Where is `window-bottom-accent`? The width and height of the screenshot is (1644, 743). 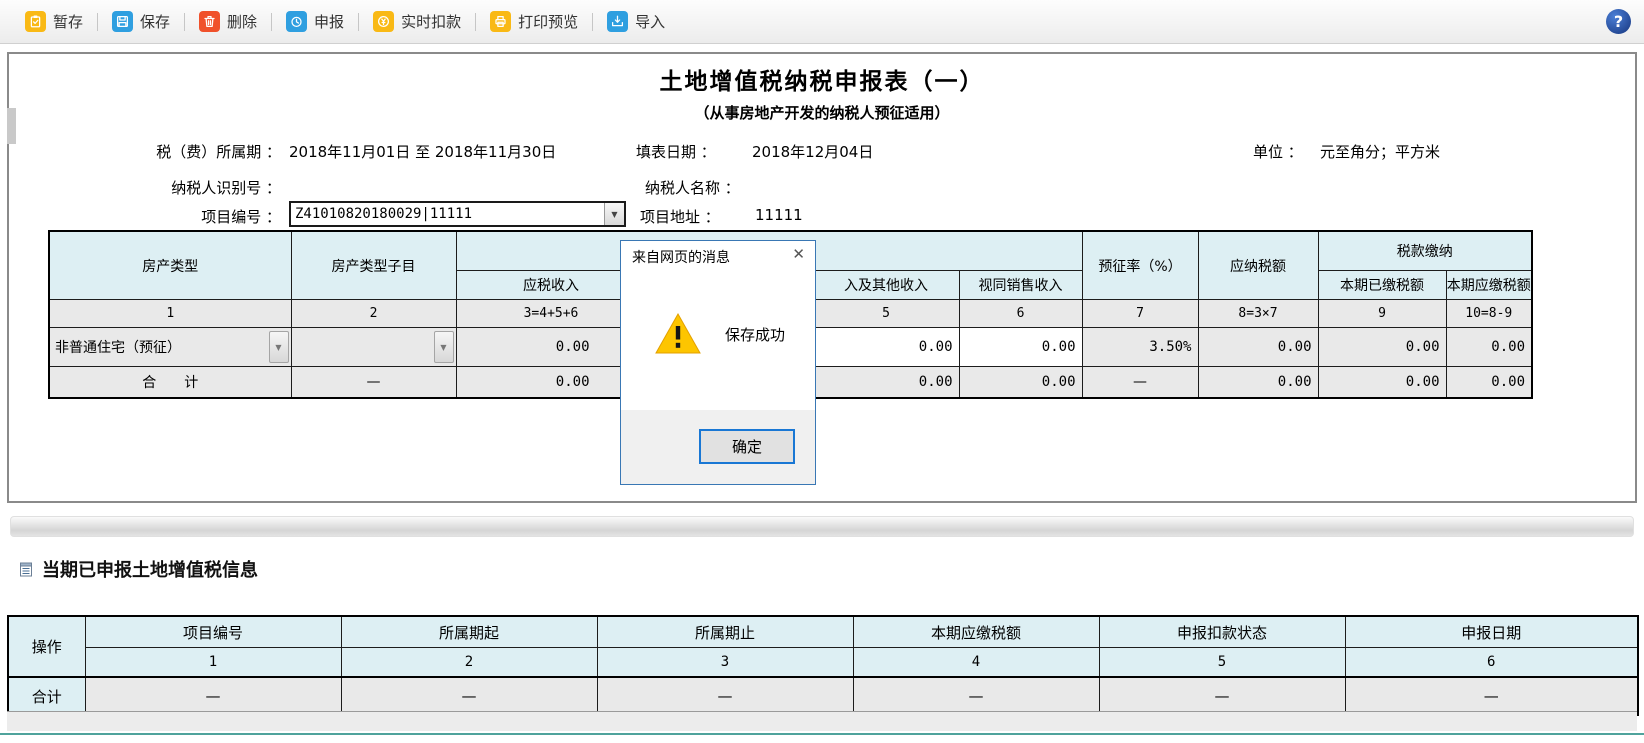
window-bottom-accent is located at coordinates (822, 734).